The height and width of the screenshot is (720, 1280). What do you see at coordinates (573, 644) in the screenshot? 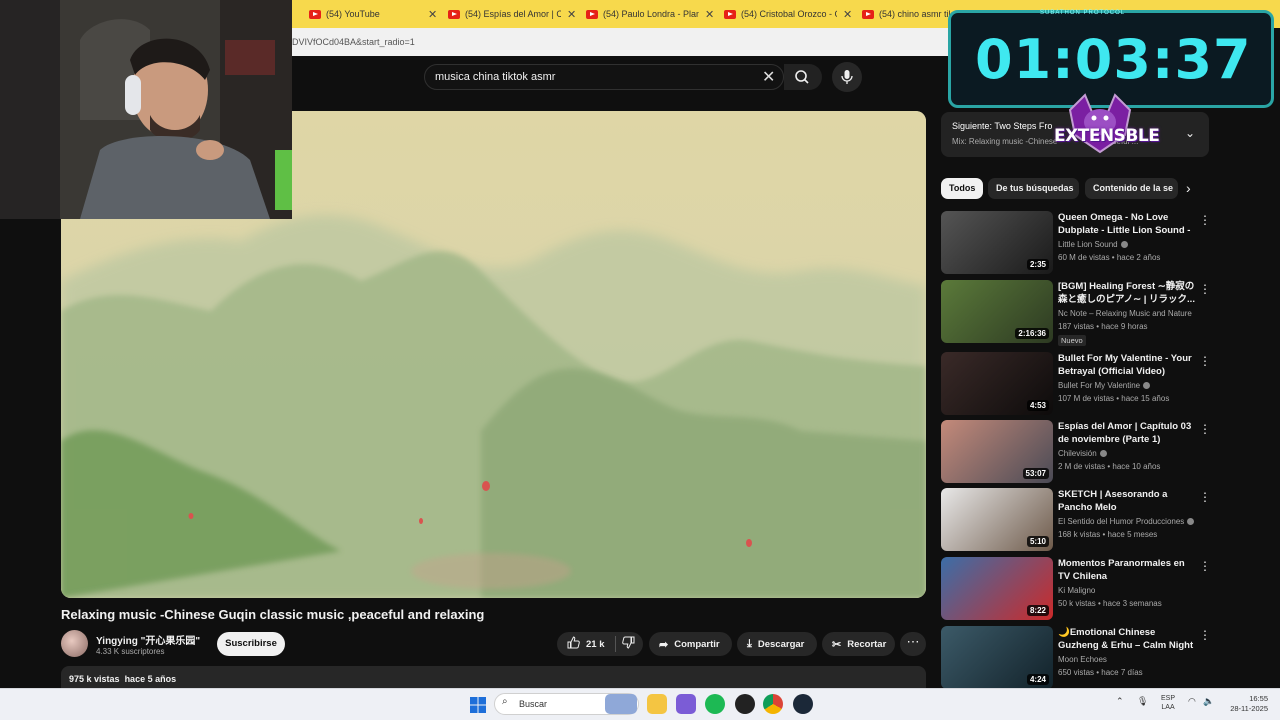
I see `thumbs-up-icon` at bounding box center [573, 644].